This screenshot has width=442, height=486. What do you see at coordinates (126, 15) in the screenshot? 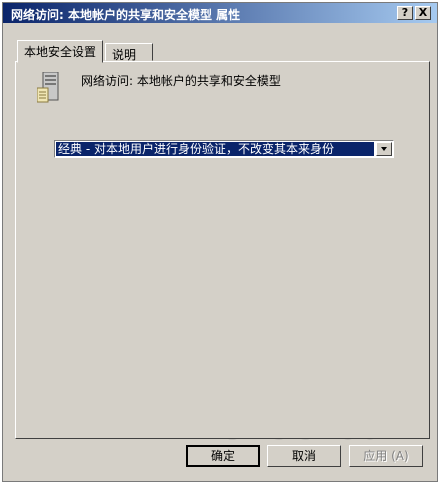
I see `window-title: 网络访问: 本地帐户的共享和安全模型 属性` at bounding box center [126, 15].